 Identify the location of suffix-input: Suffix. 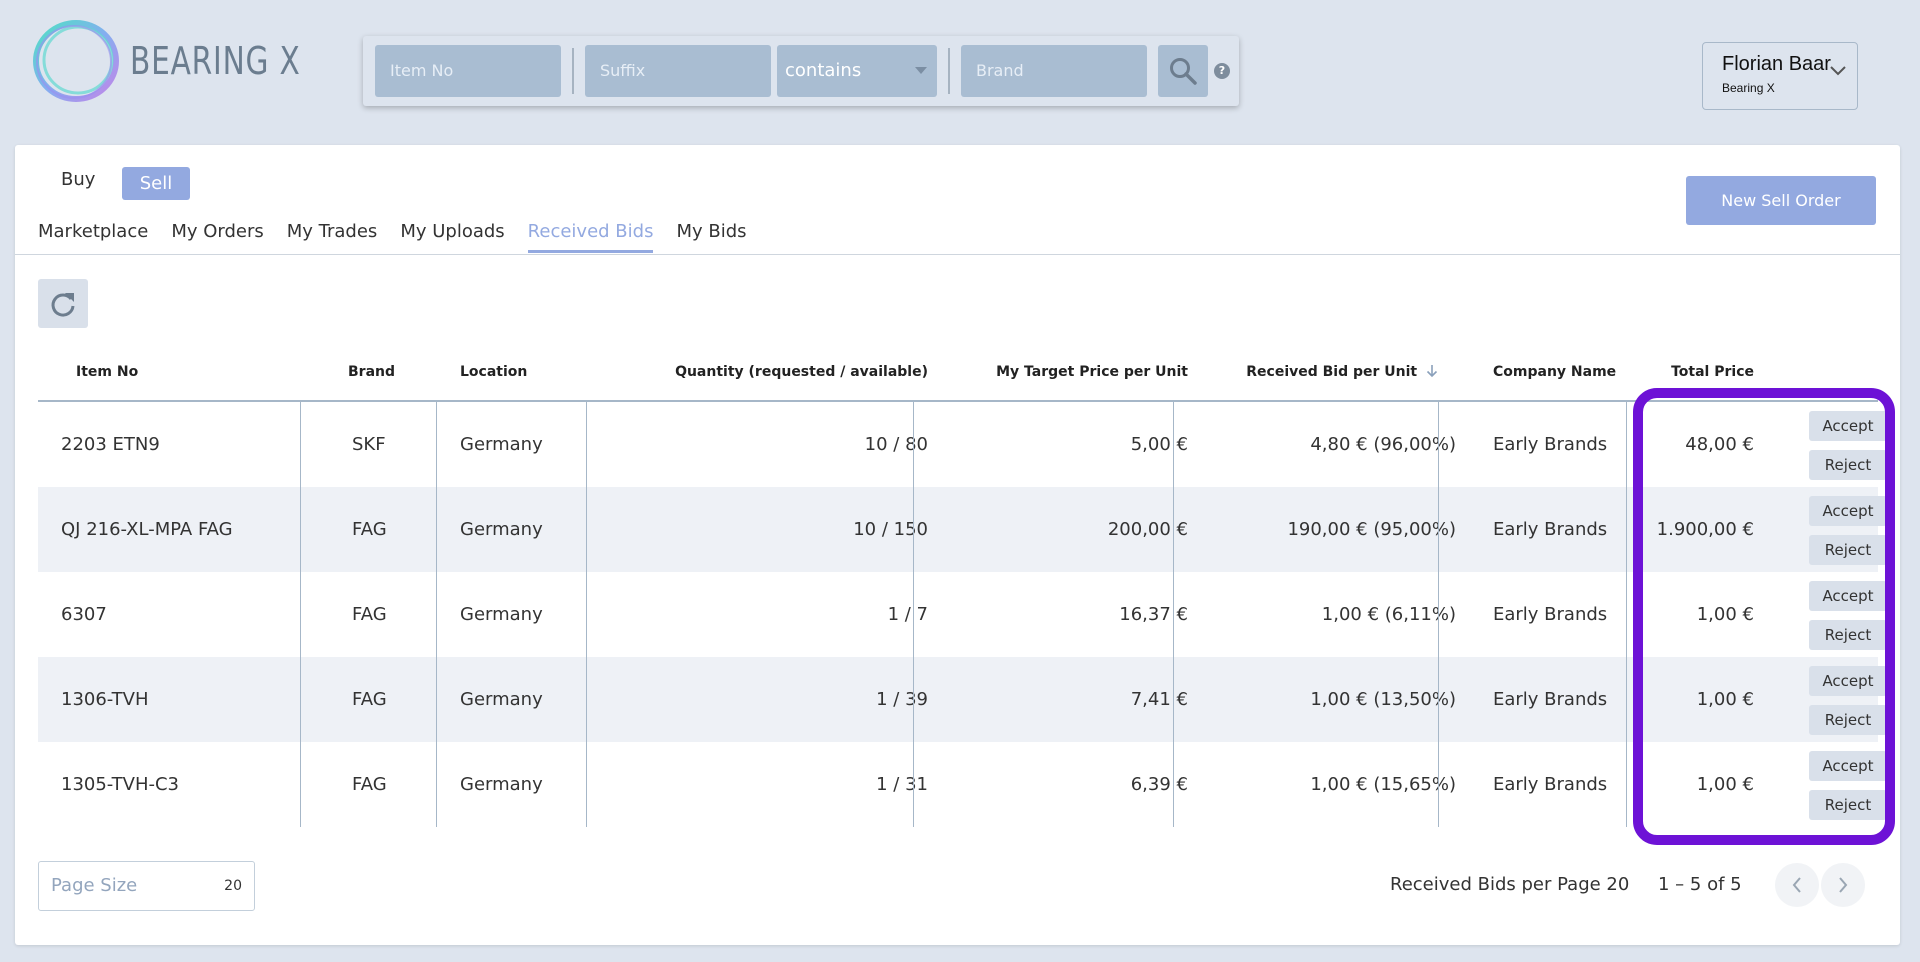
(678, 71).